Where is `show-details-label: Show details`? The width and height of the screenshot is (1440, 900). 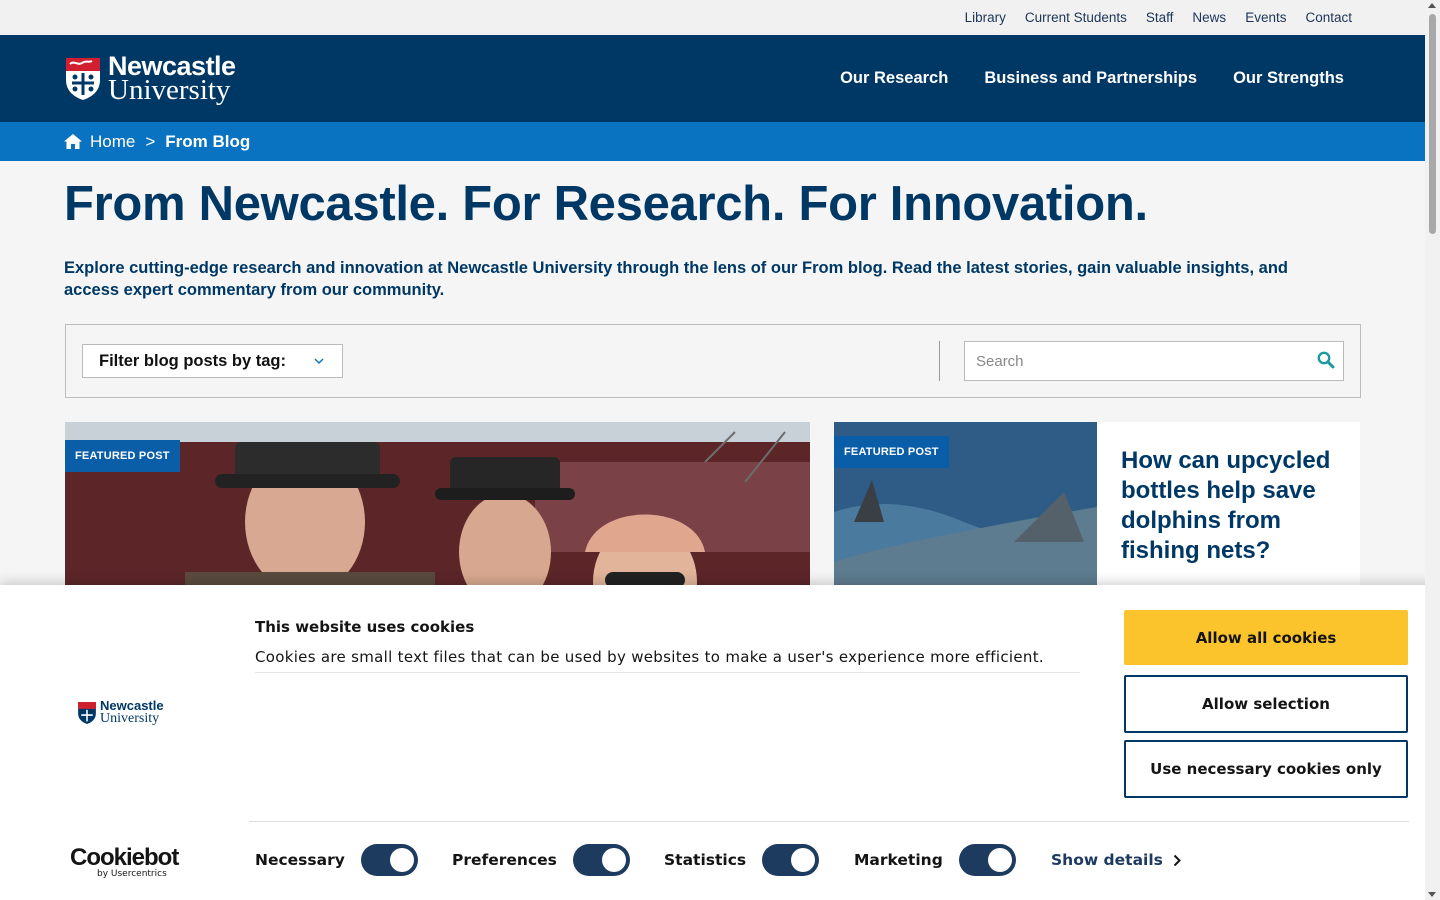
show-details-label: Show details is located at coordinates (1107, 860).